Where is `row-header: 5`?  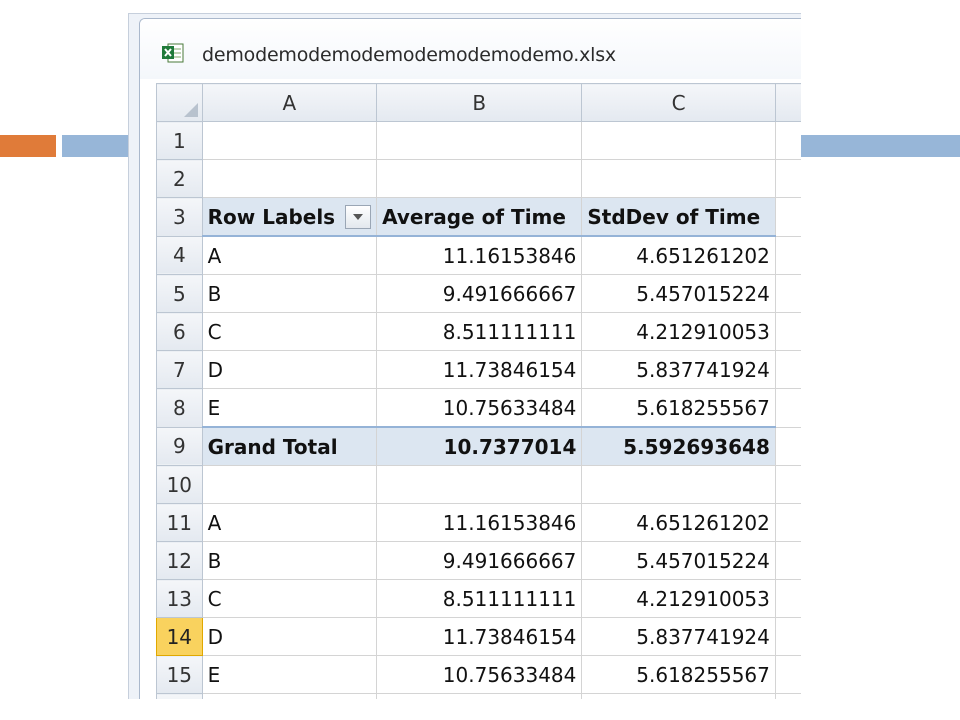
row-header: 5 is located at coordinates (179, 293).